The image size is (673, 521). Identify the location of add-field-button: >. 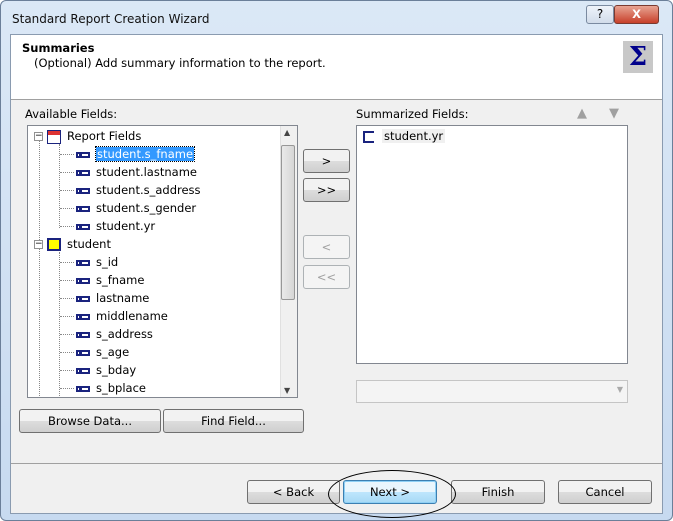
(326, 161).